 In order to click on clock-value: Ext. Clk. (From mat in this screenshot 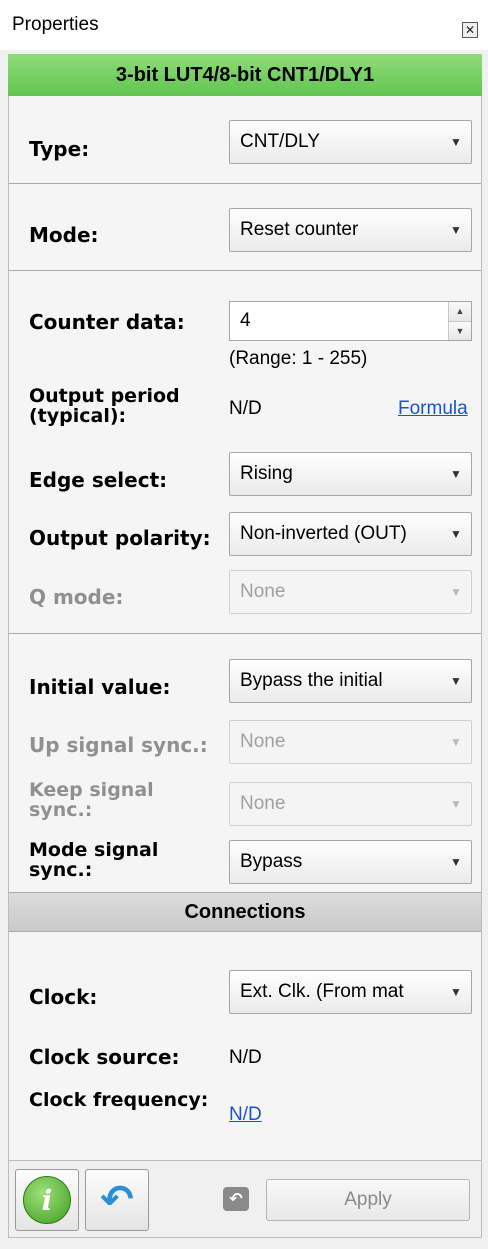, I will do `click(322, 991)`.